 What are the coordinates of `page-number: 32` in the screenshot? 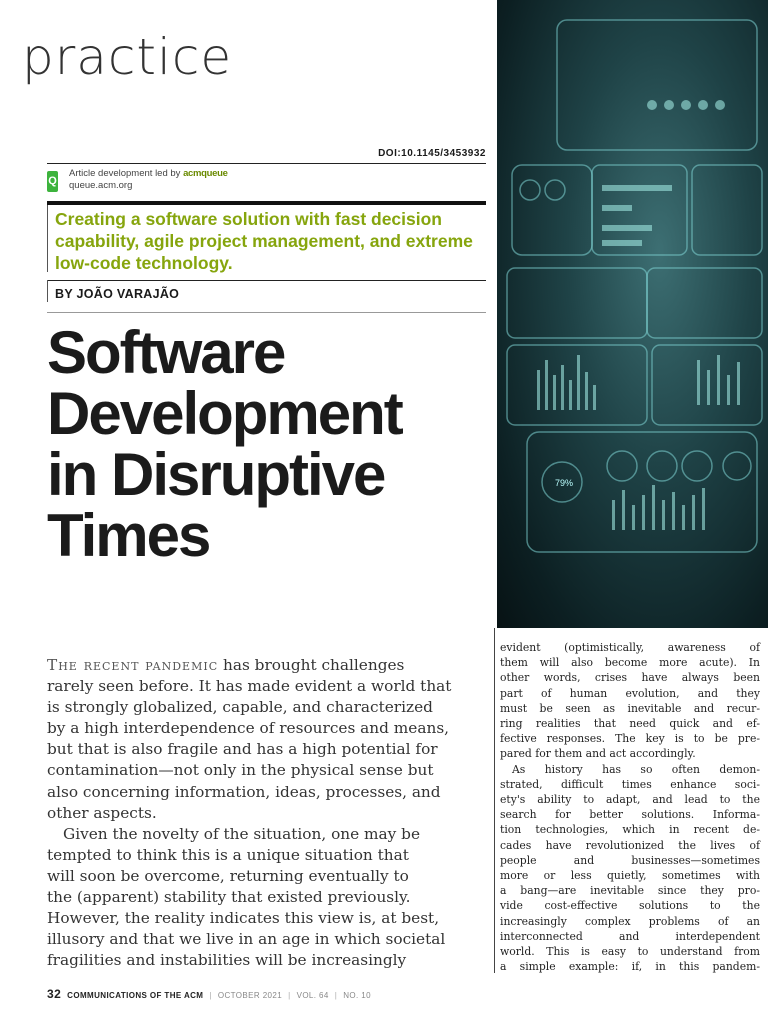 It's located at (54, 994).